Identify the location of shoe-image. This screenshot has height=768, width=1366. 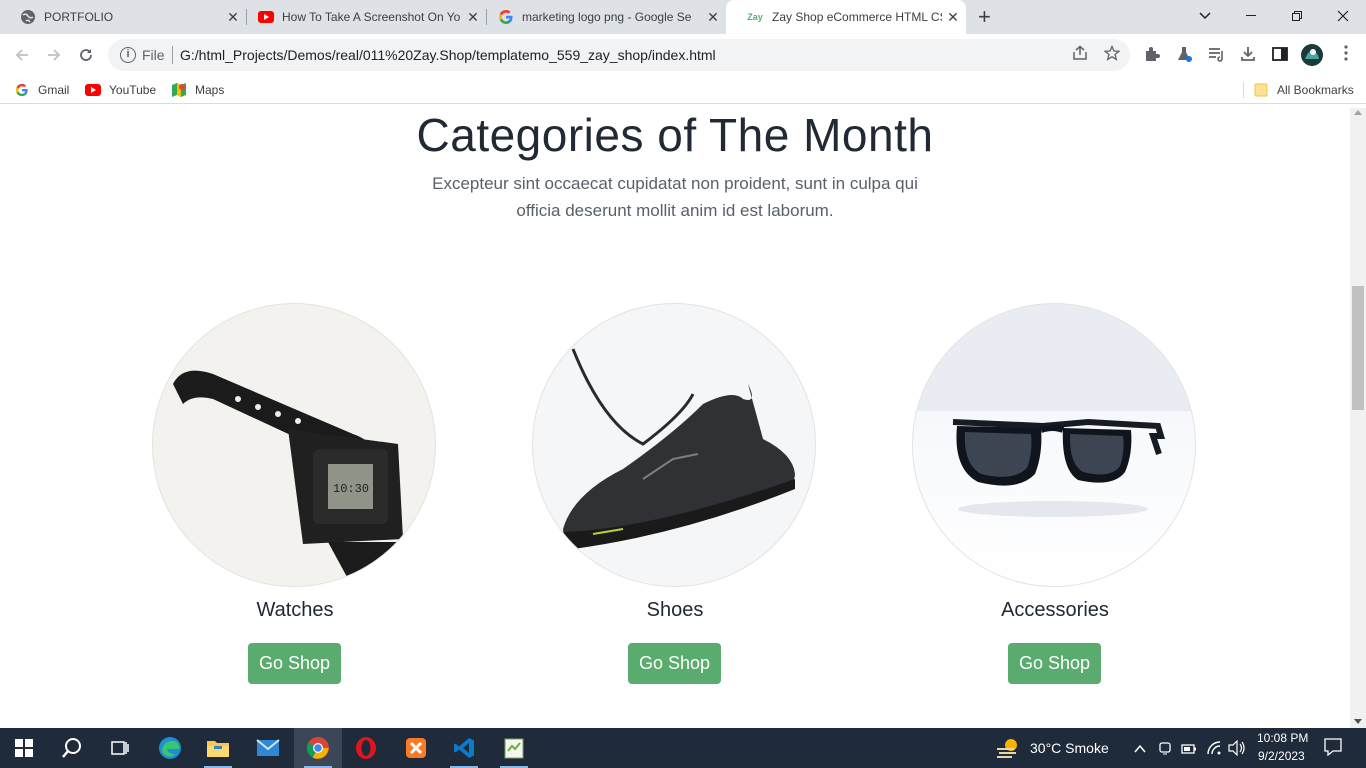
(674, 445).